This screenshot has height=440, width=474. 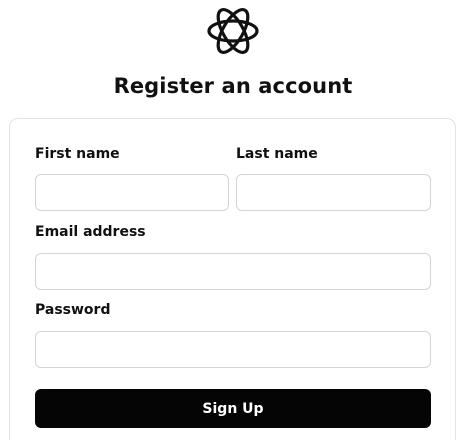 I want to click on last-name-input, so click(x=333, y=192).